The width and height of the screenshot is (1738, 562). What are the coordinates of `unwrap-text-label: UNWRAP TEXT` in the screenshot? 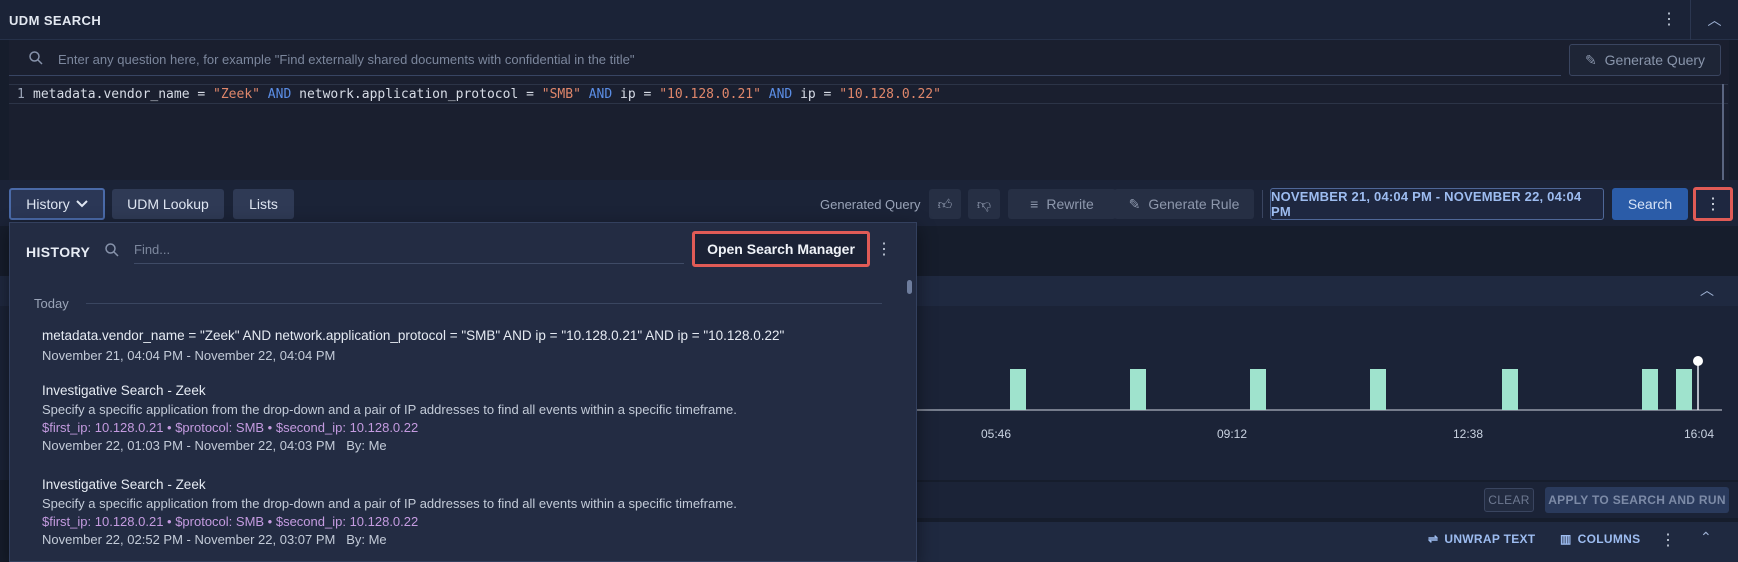 It's located at (1490, 539).